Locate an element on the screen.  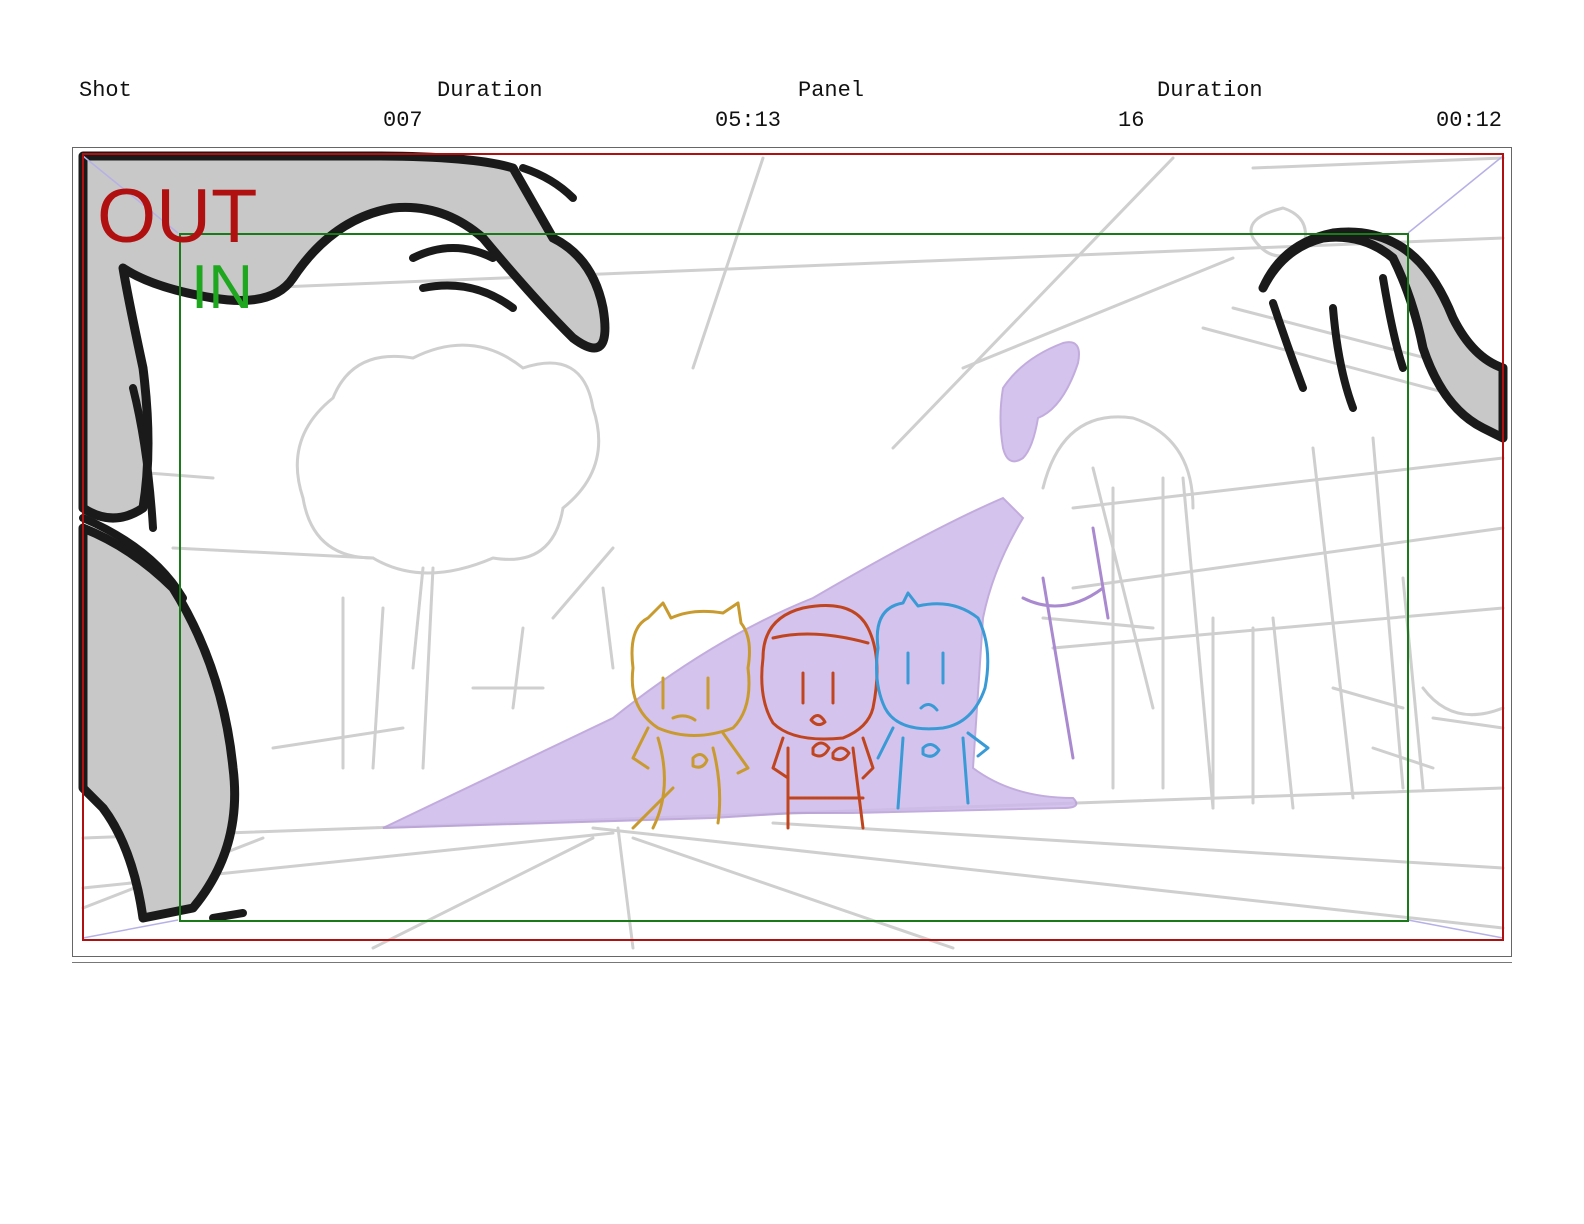
shot-duration-label: Duration is located at coordinates (490, 90).